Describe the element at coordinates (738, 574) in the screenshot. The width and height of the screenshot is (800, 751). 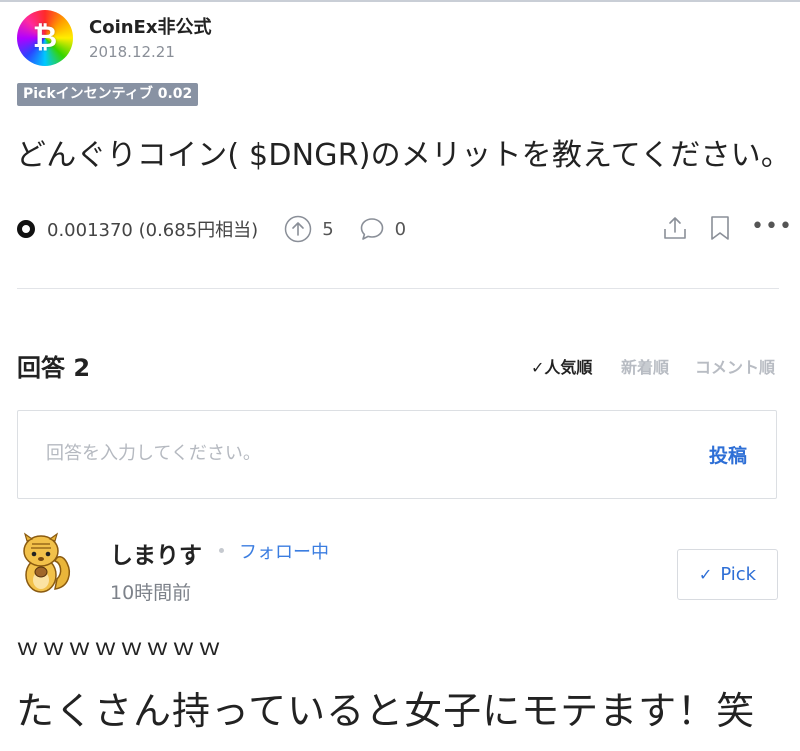
I see `pick-label: Pick` at that location.